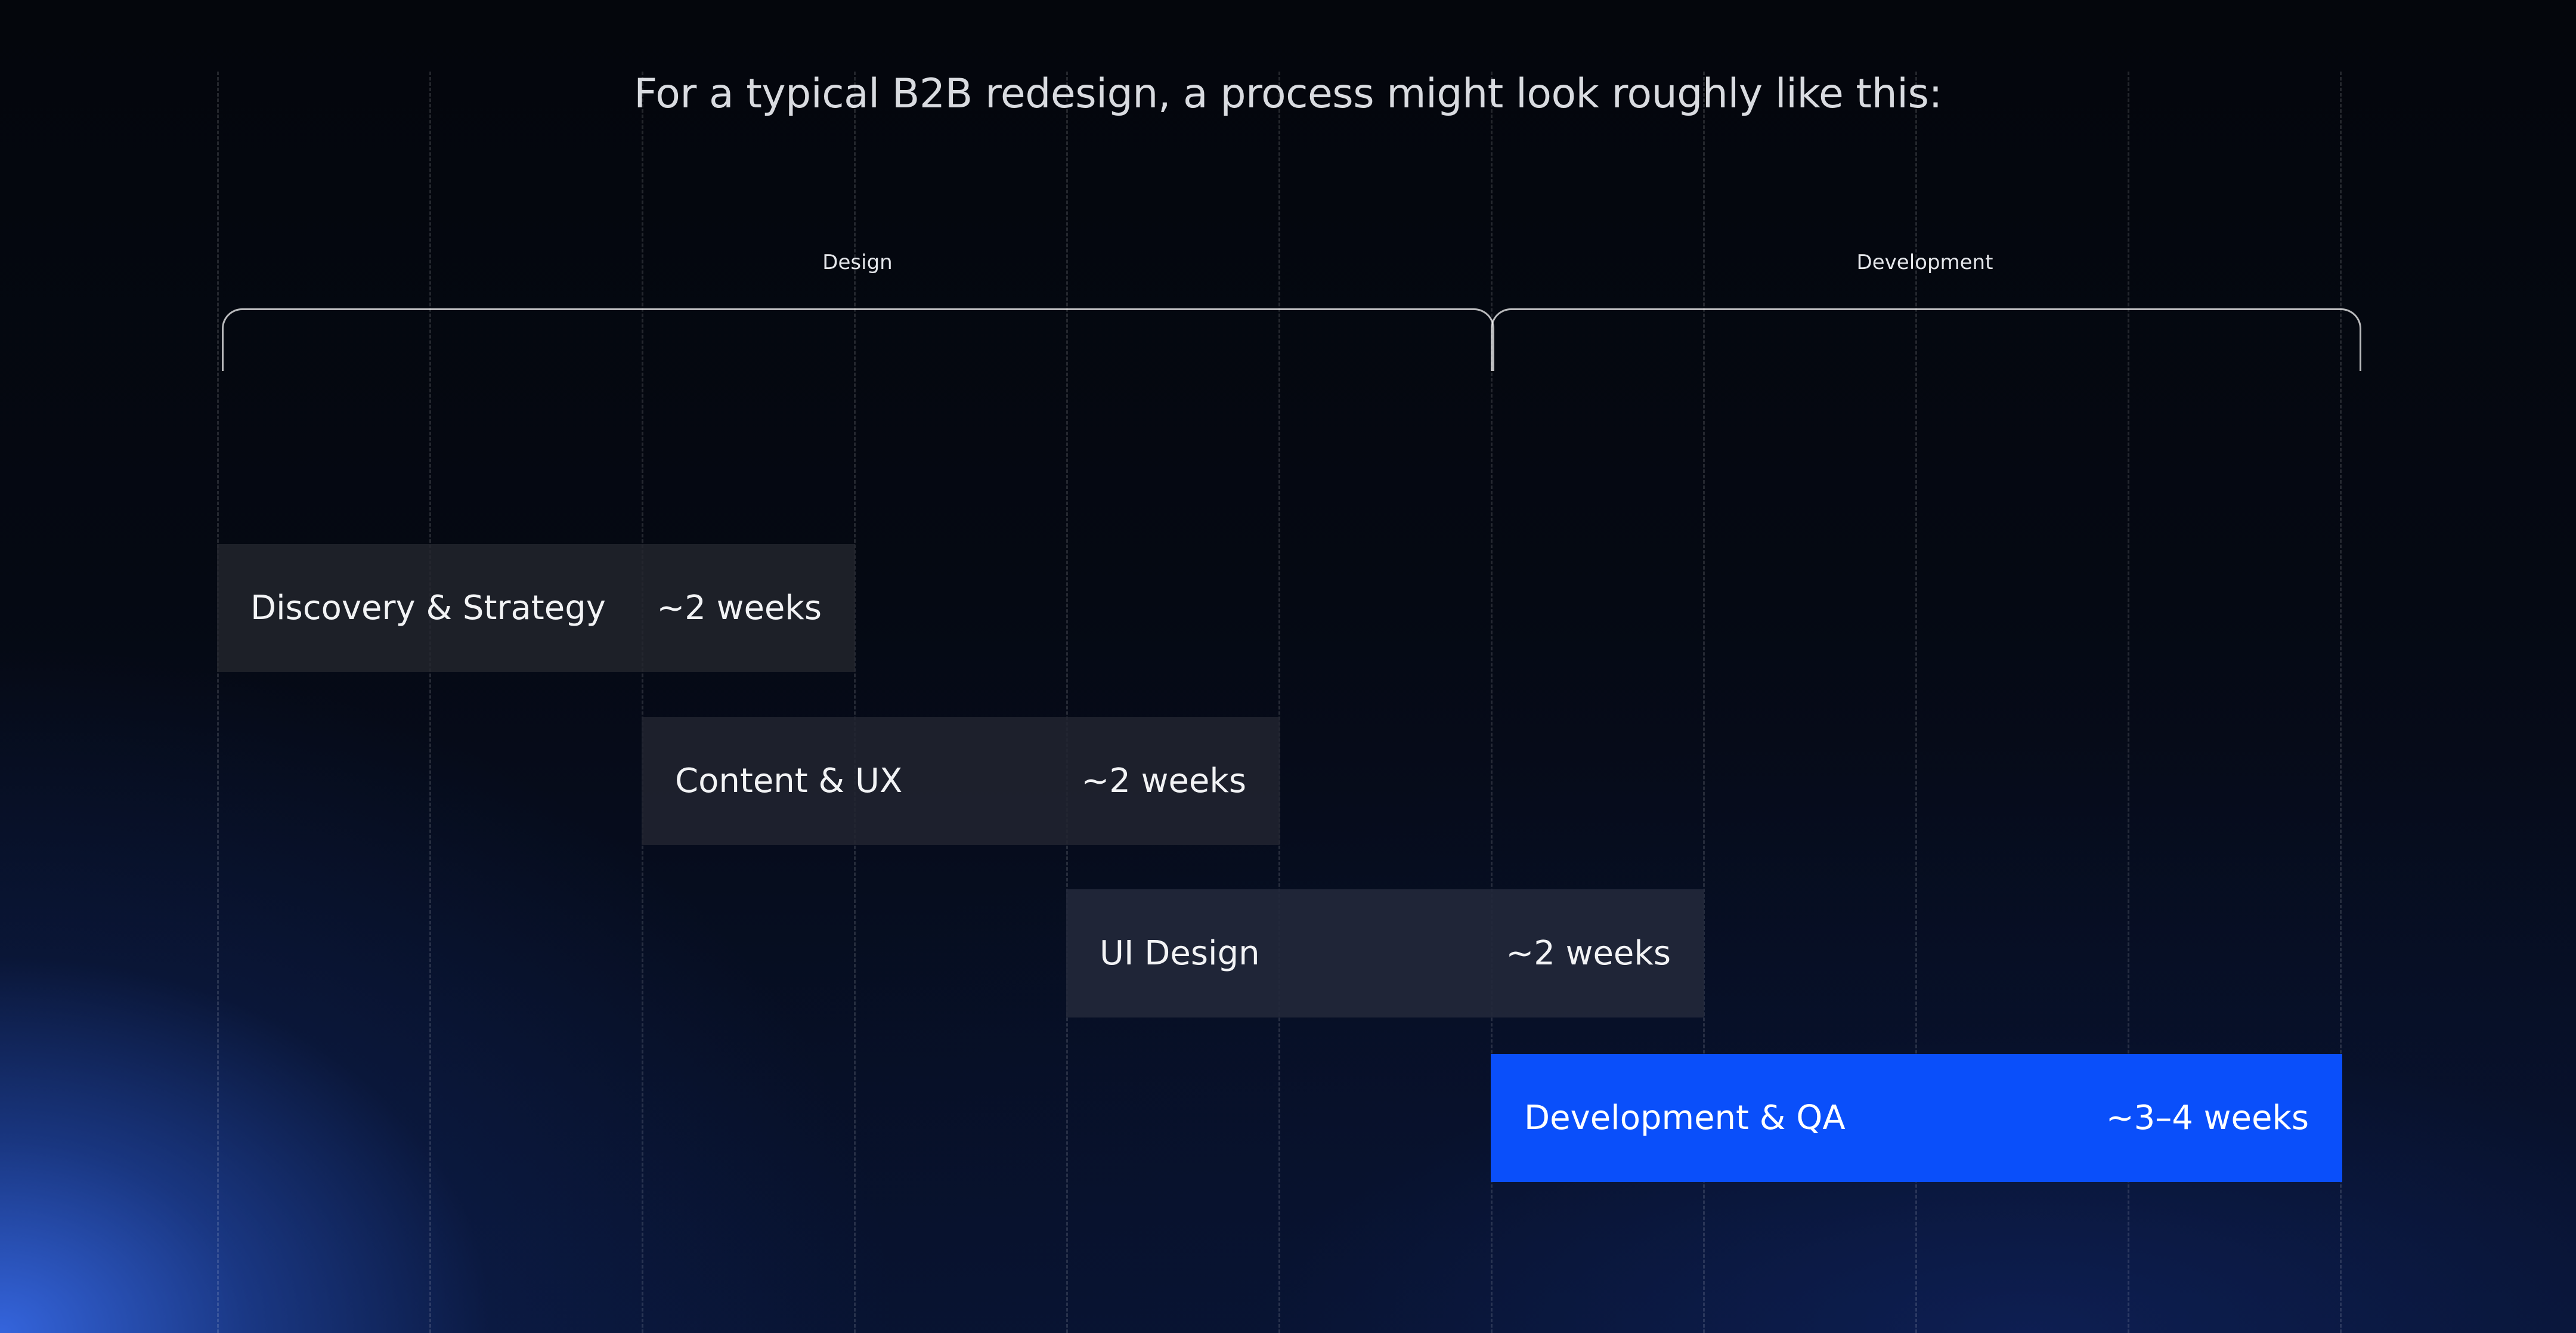 The width and height of the screenshot is (2576, 1333). What do you see at coordinates (857, 262) in the screenshot?
I see `phase-label-design: Design` at bounding box center [857, 262].